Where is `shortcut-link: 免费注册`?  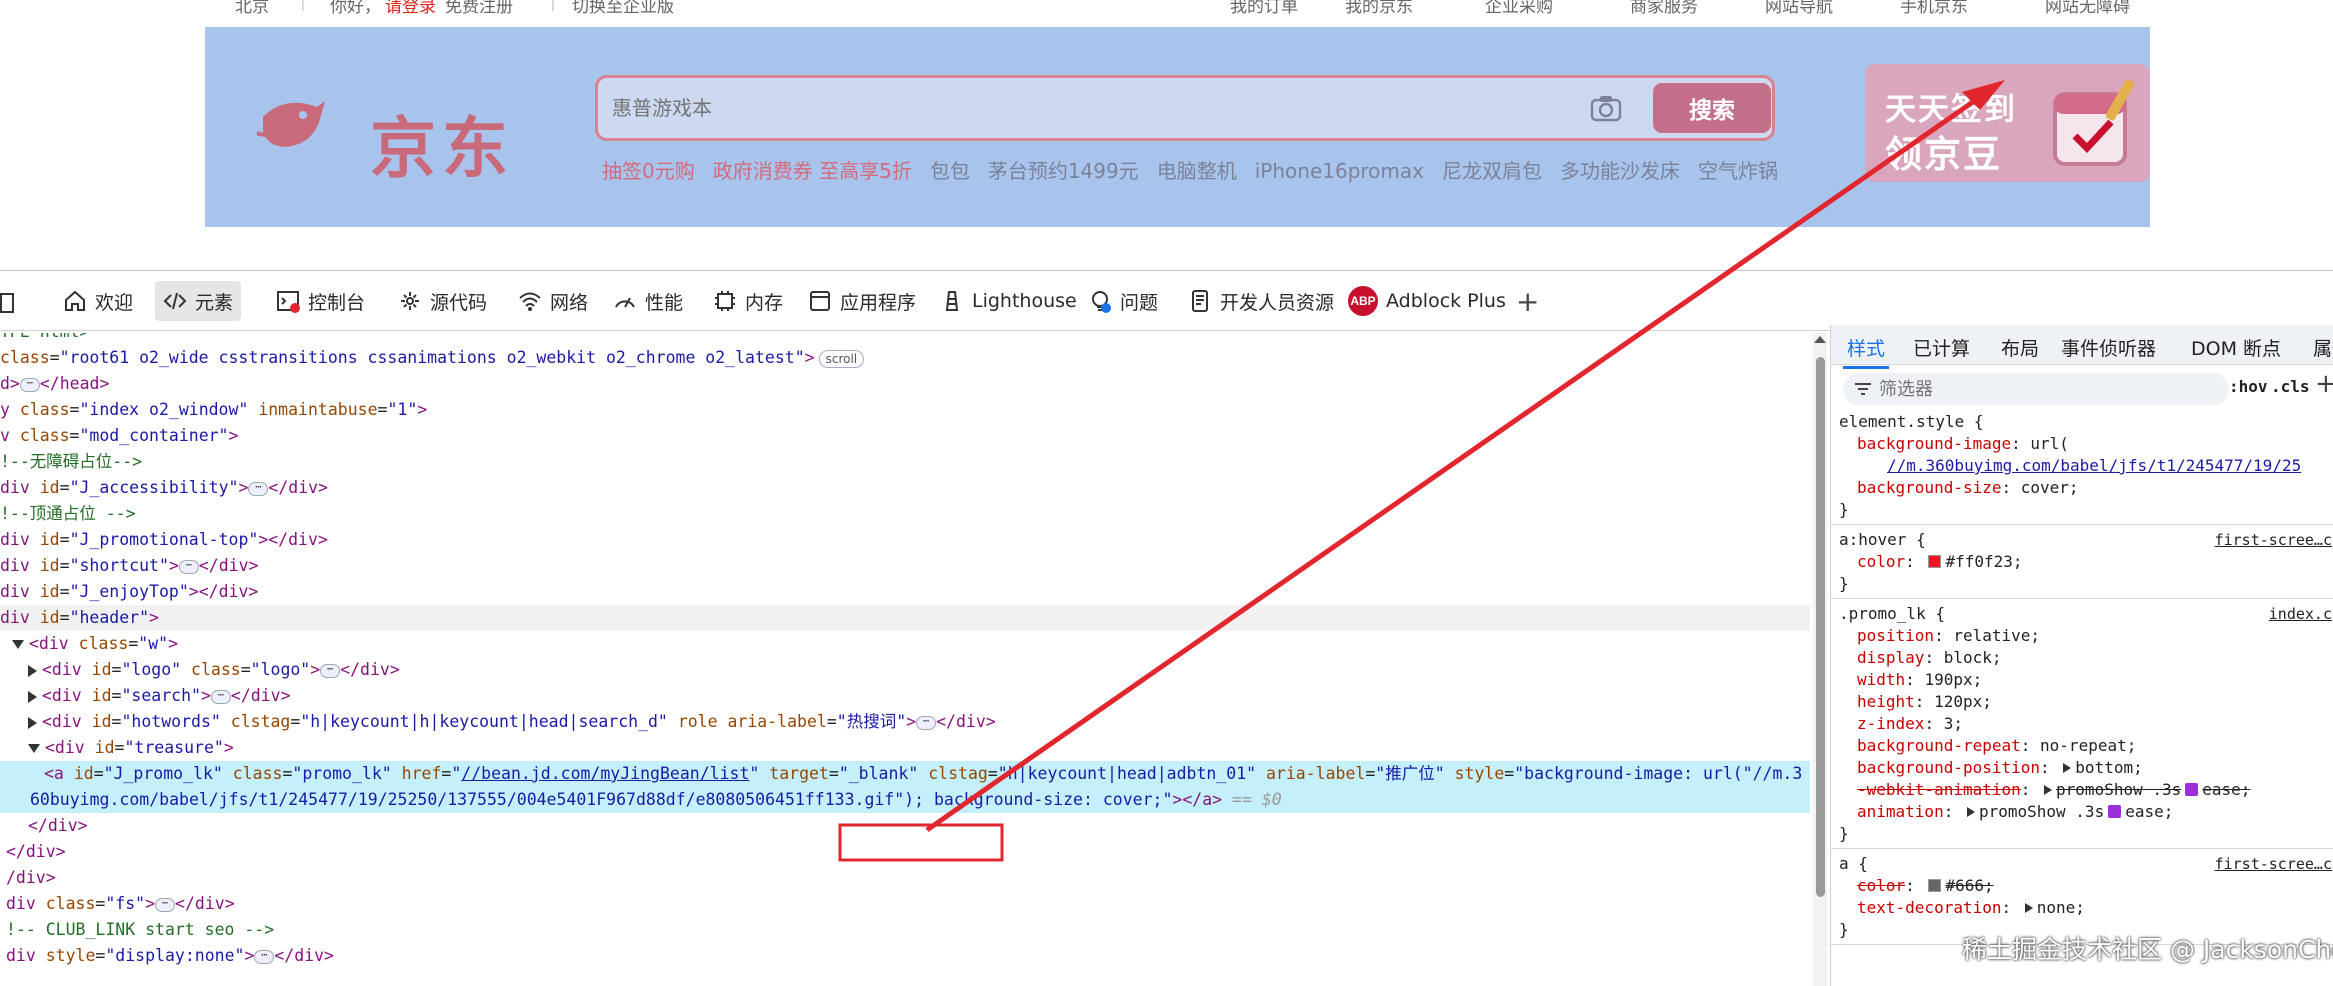
shortcut-link: 免费注册 is located at coordinates (479, 8).